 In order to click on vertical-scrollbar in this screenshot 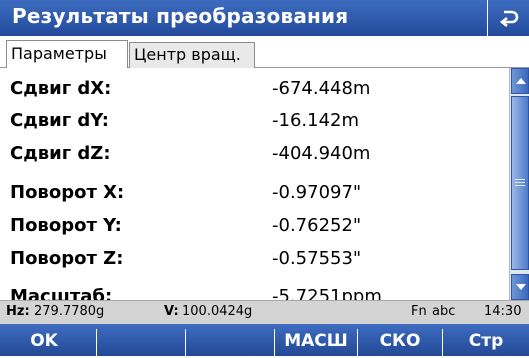, I will do `click(519, 184)`.